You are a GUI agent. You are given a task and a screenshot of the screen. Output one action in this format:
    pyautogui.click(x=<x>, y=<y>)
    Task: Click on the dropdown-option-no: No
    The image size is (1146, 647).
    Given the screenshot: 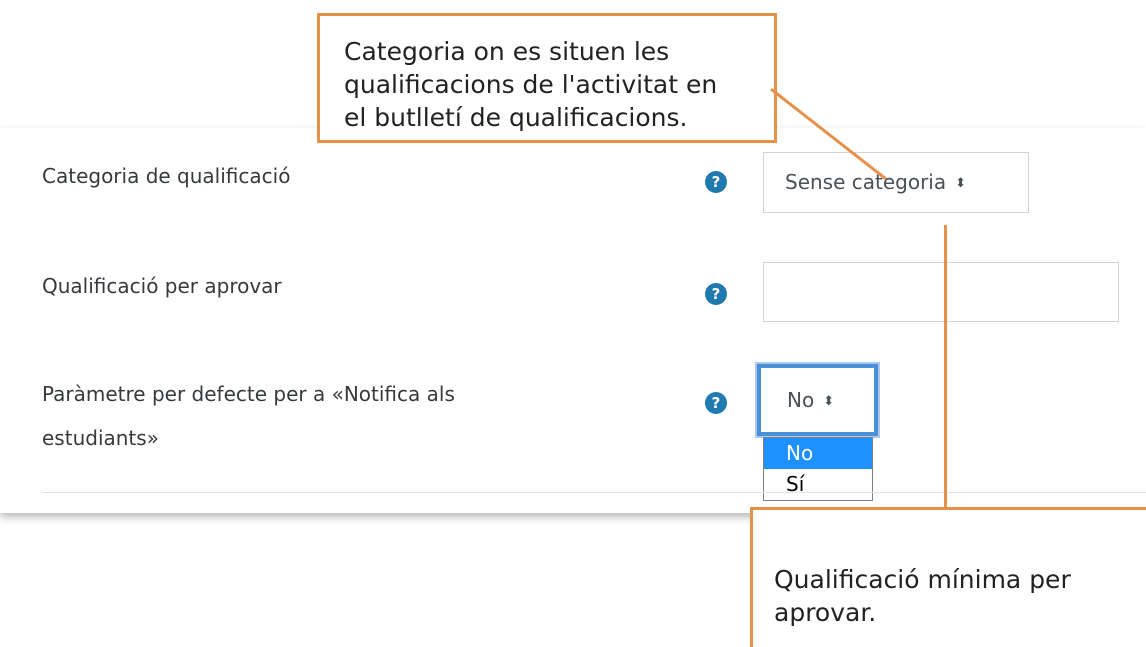 What is the action you would take?
    pyautogui.click(x=818, y=453)
    